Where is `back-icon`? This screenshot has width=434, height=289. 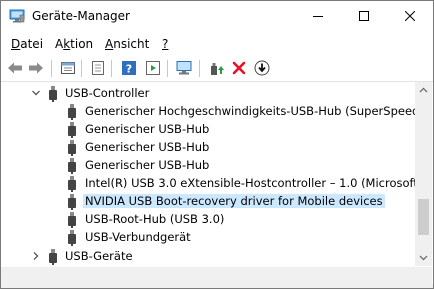 back-icon is located at coordinates (15, 68).